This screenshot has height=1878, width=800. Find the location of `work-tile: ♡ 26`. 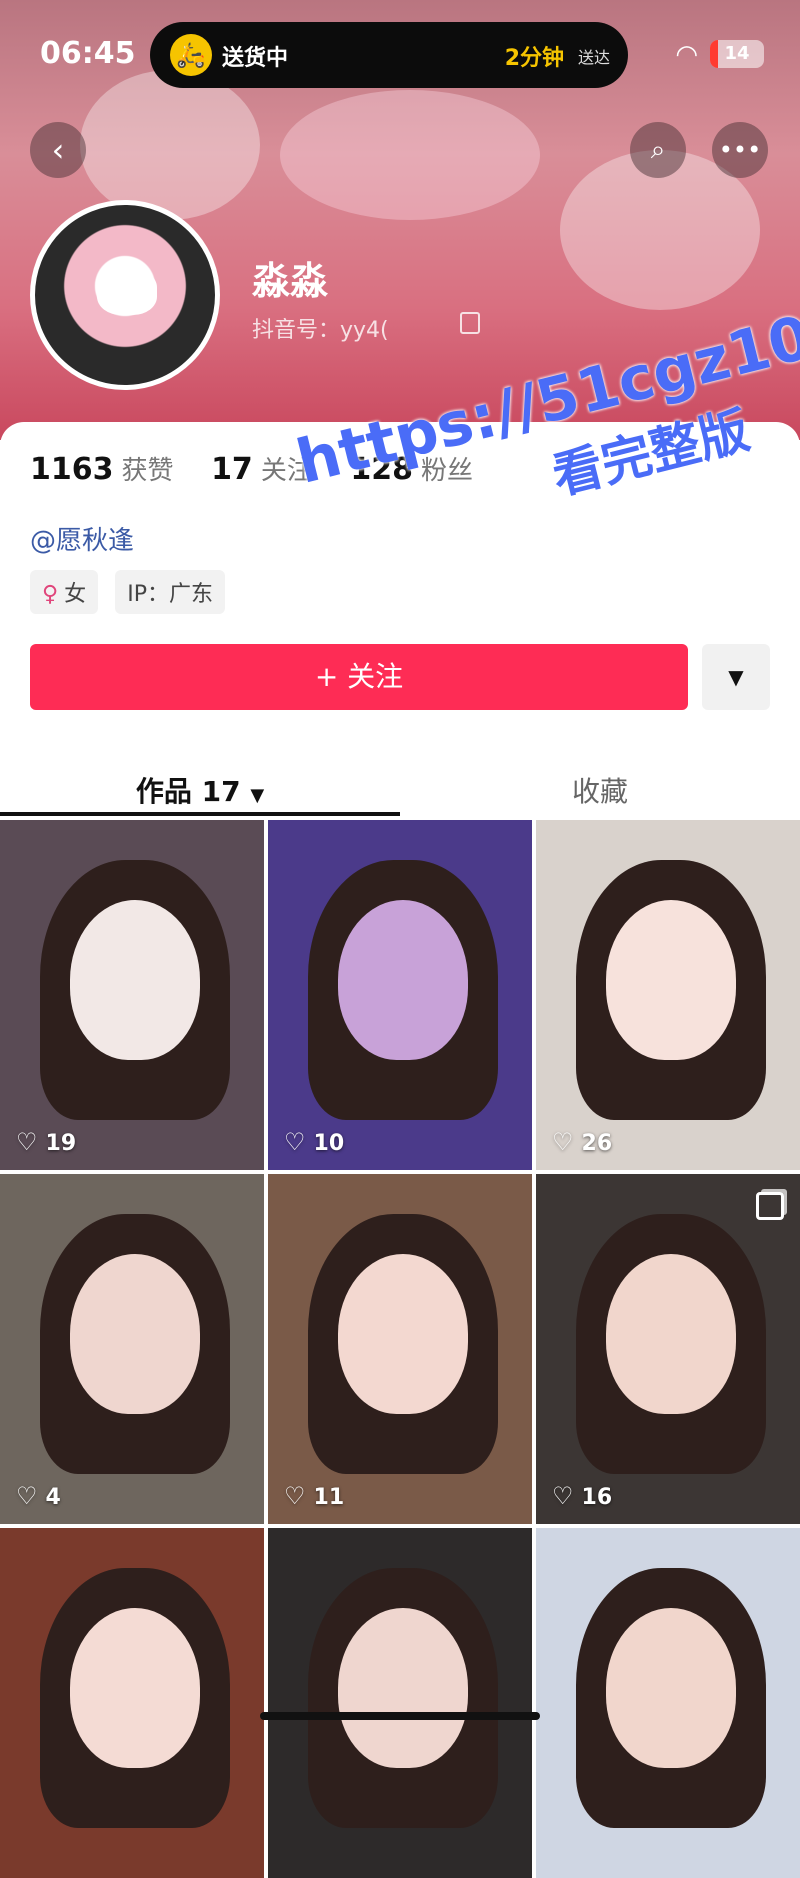

work-tile: ♡ 26 is located at coordinates (668, 995).